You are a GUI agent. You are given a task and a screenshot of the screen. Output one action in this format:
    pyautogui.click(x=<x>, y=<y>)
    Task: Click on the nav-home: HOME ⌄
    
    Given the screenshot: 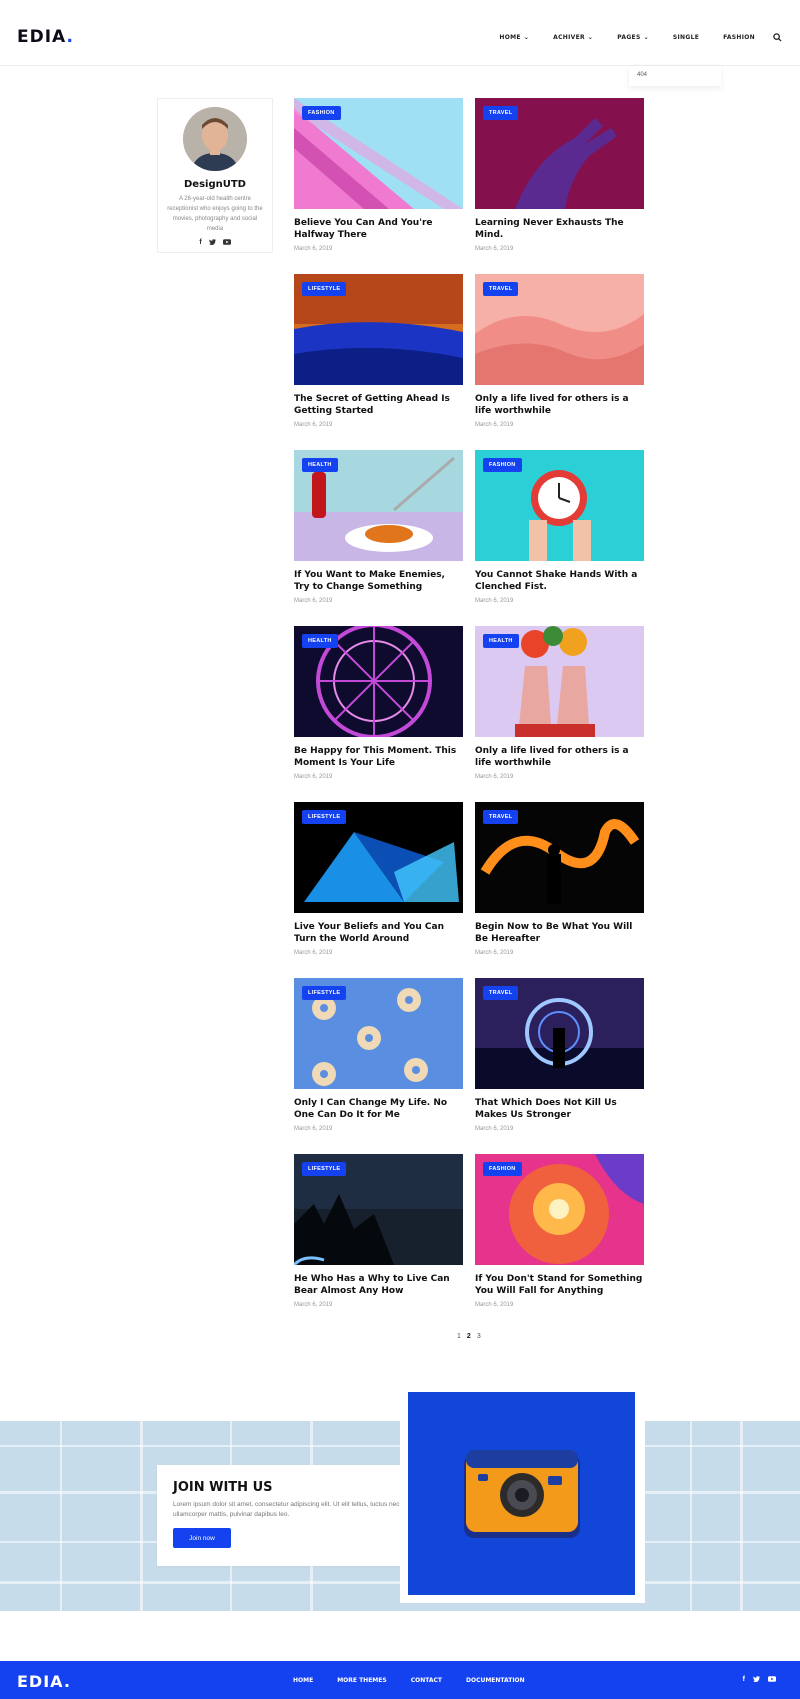 What is the action you would take?
    pyautogui.click(x=514, y=37)
    